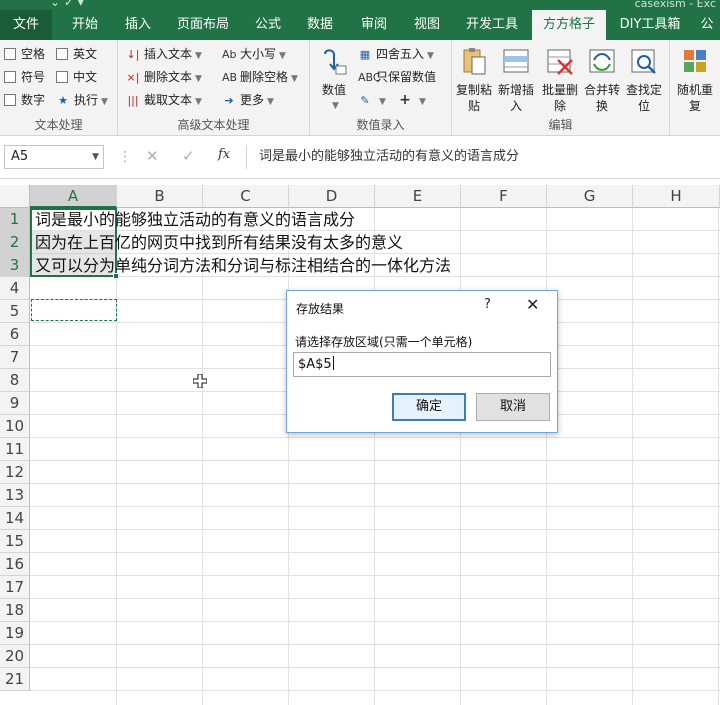  I want to click on tab-developer: 开发工具, so click(492, 25).